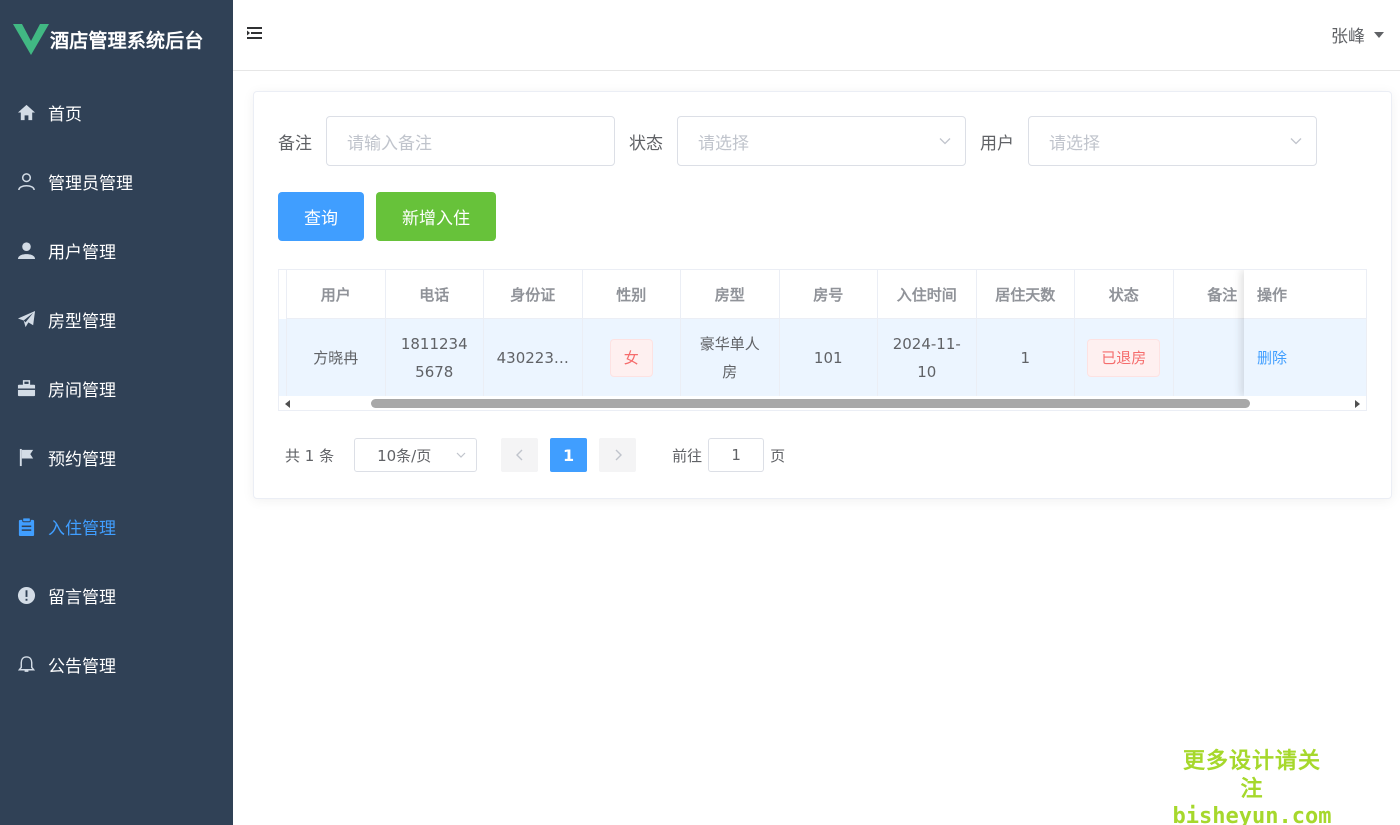 Image resolution: width=1400 pixels, height=825 pixels. I want to click on sidebar-item-label: 入住管理, so click(82, 529).